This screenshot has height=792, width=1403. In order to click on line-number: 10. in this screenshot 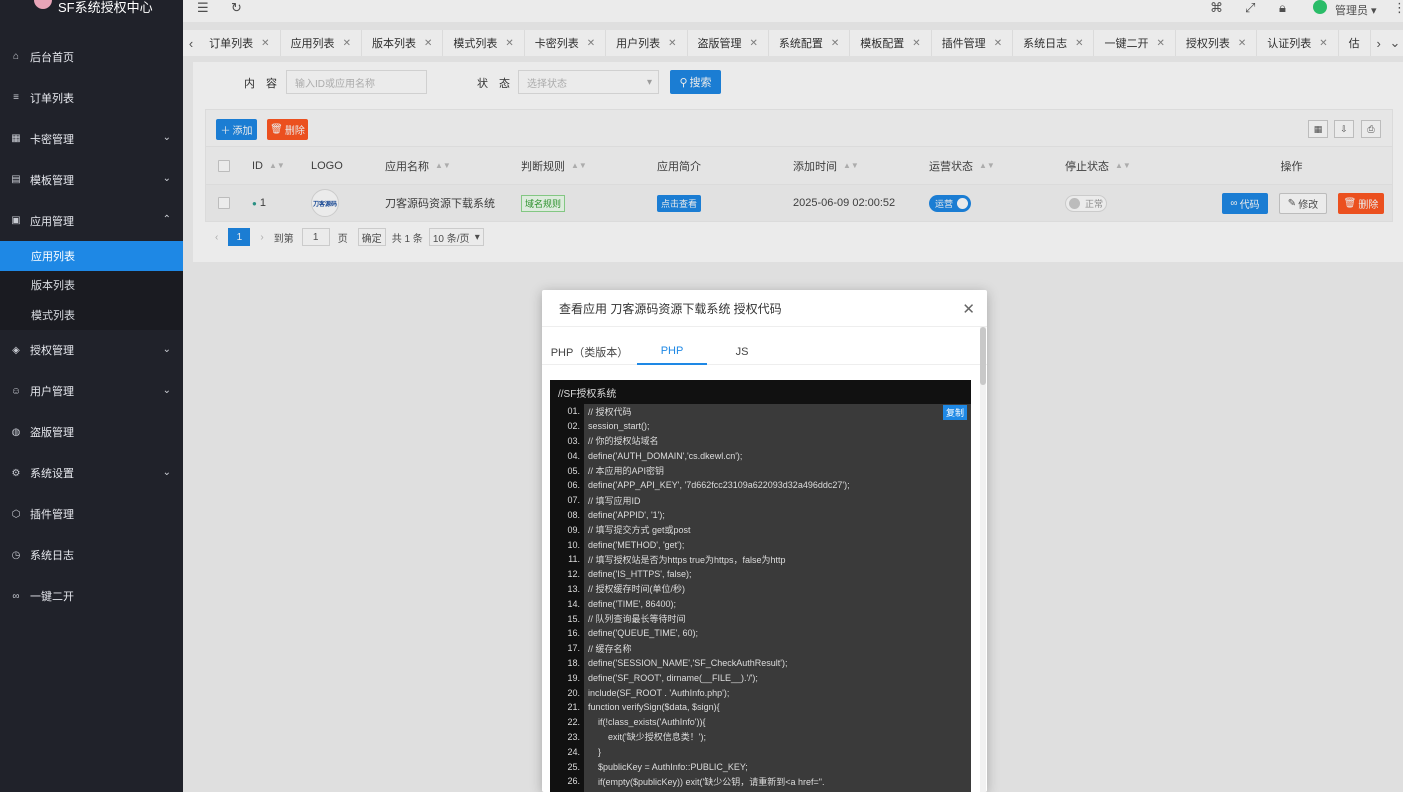, I will do `click(573, 544)`.